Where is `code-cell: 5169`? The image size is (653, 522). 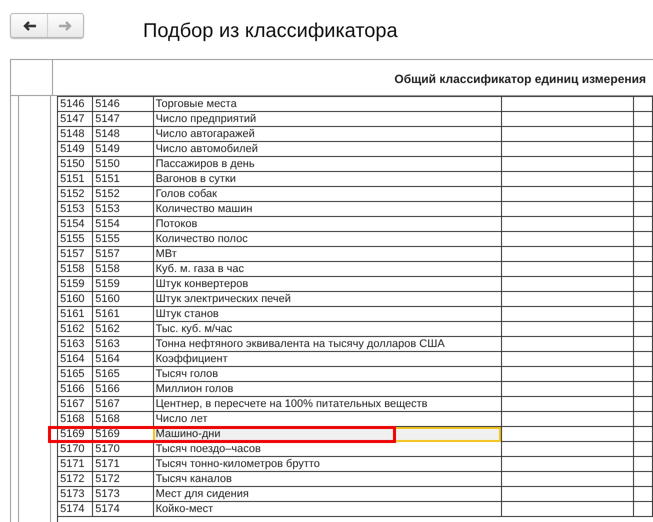 code-cell: 5169 is located at coordinates (75, 434).